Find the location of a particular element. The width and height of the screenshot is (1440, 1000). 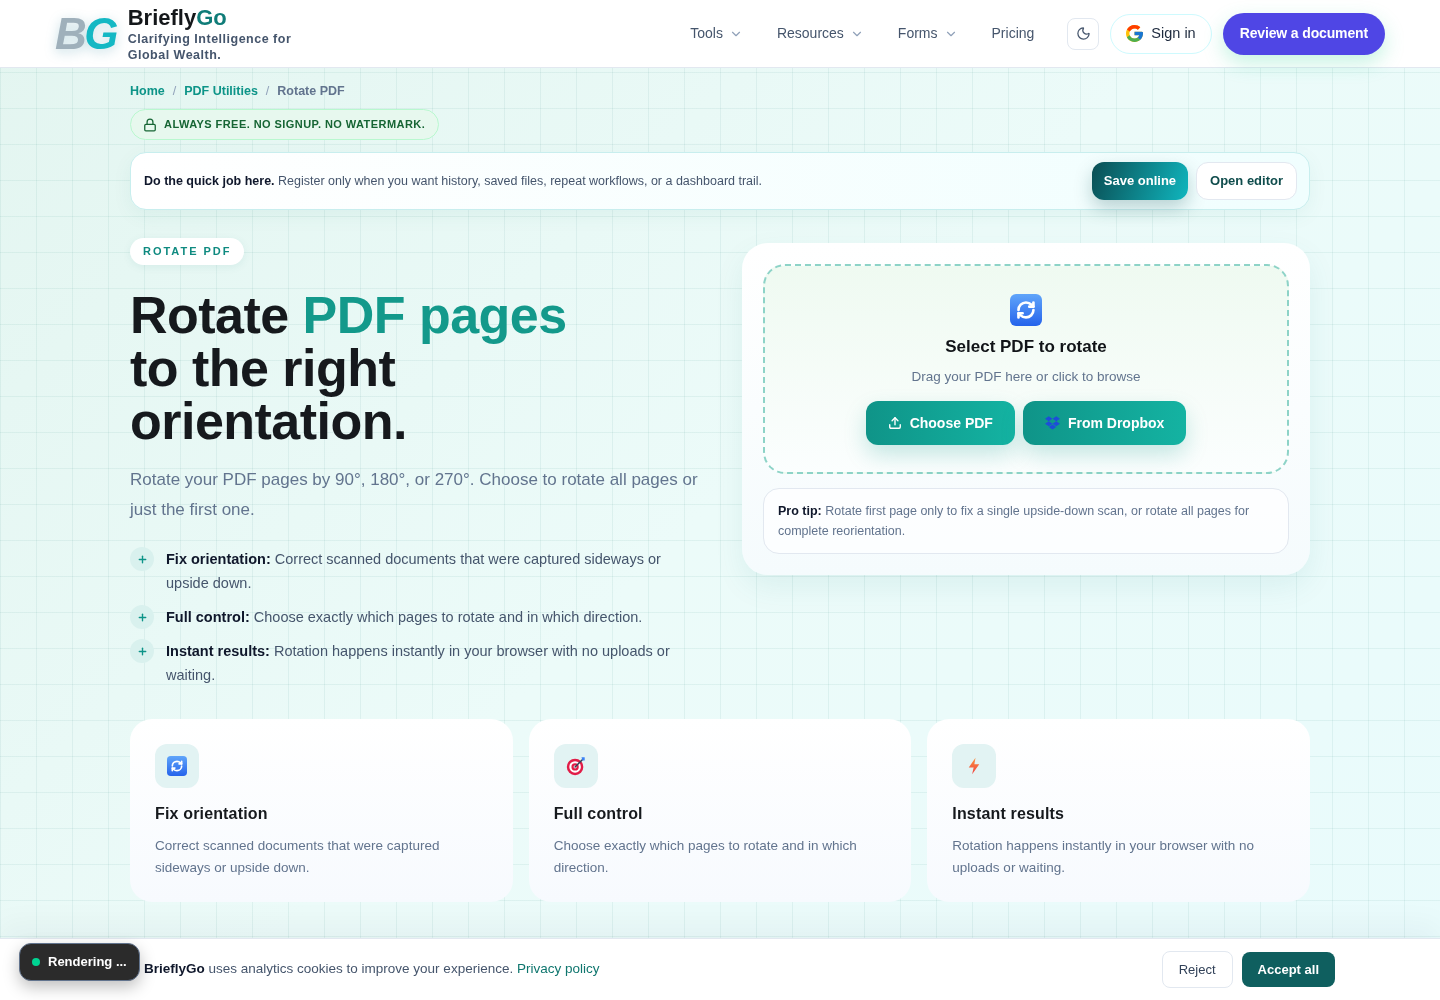

nav-link: Forms is located at coordinates (927, 33).